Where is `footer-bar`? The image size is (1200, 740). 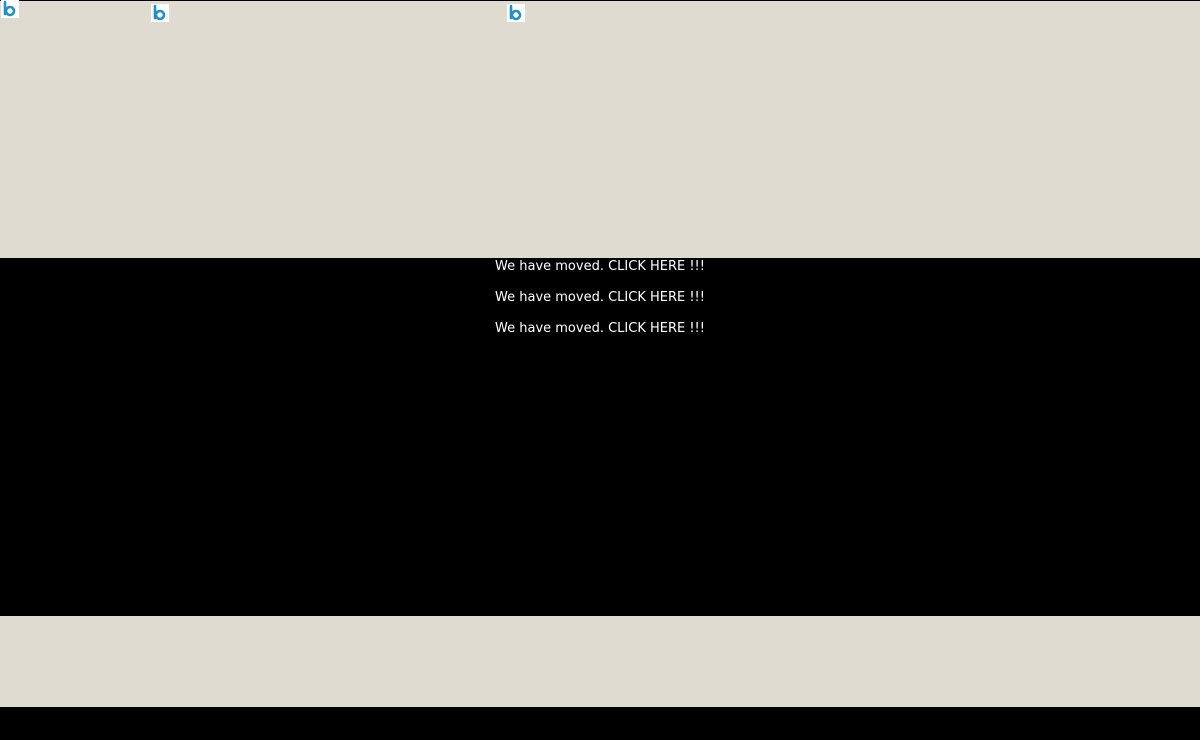
footer-bar is located at coordinates (600, 723).